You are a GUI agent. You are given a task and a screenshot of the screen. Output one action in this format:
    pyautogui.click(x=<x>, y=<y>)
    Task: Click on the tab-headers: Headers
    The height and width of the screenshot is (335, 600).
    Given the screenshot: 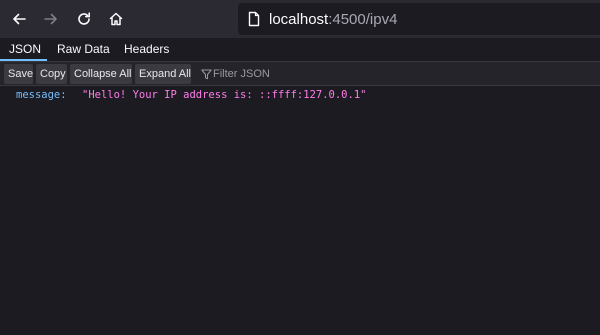 What is the action you would take?
    pyautogui.click(x=146, y=50)
    